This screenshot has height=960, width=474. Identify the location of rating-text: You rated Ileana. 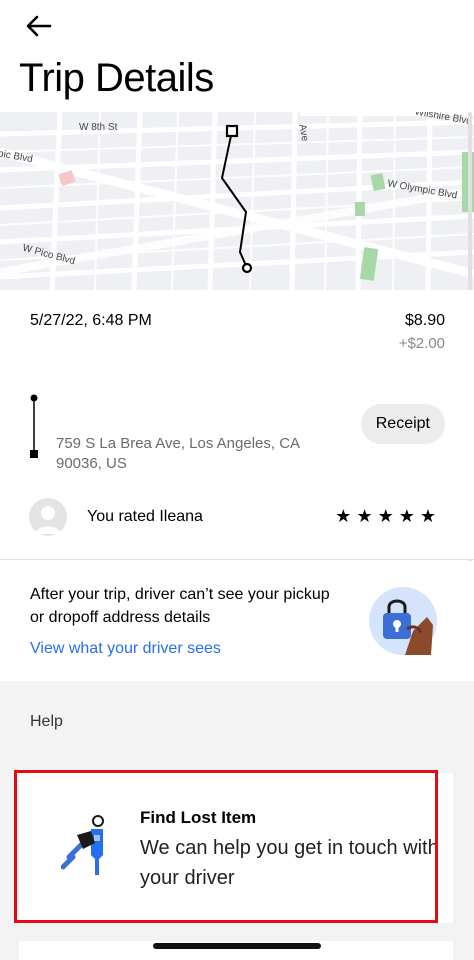
(145, 516).